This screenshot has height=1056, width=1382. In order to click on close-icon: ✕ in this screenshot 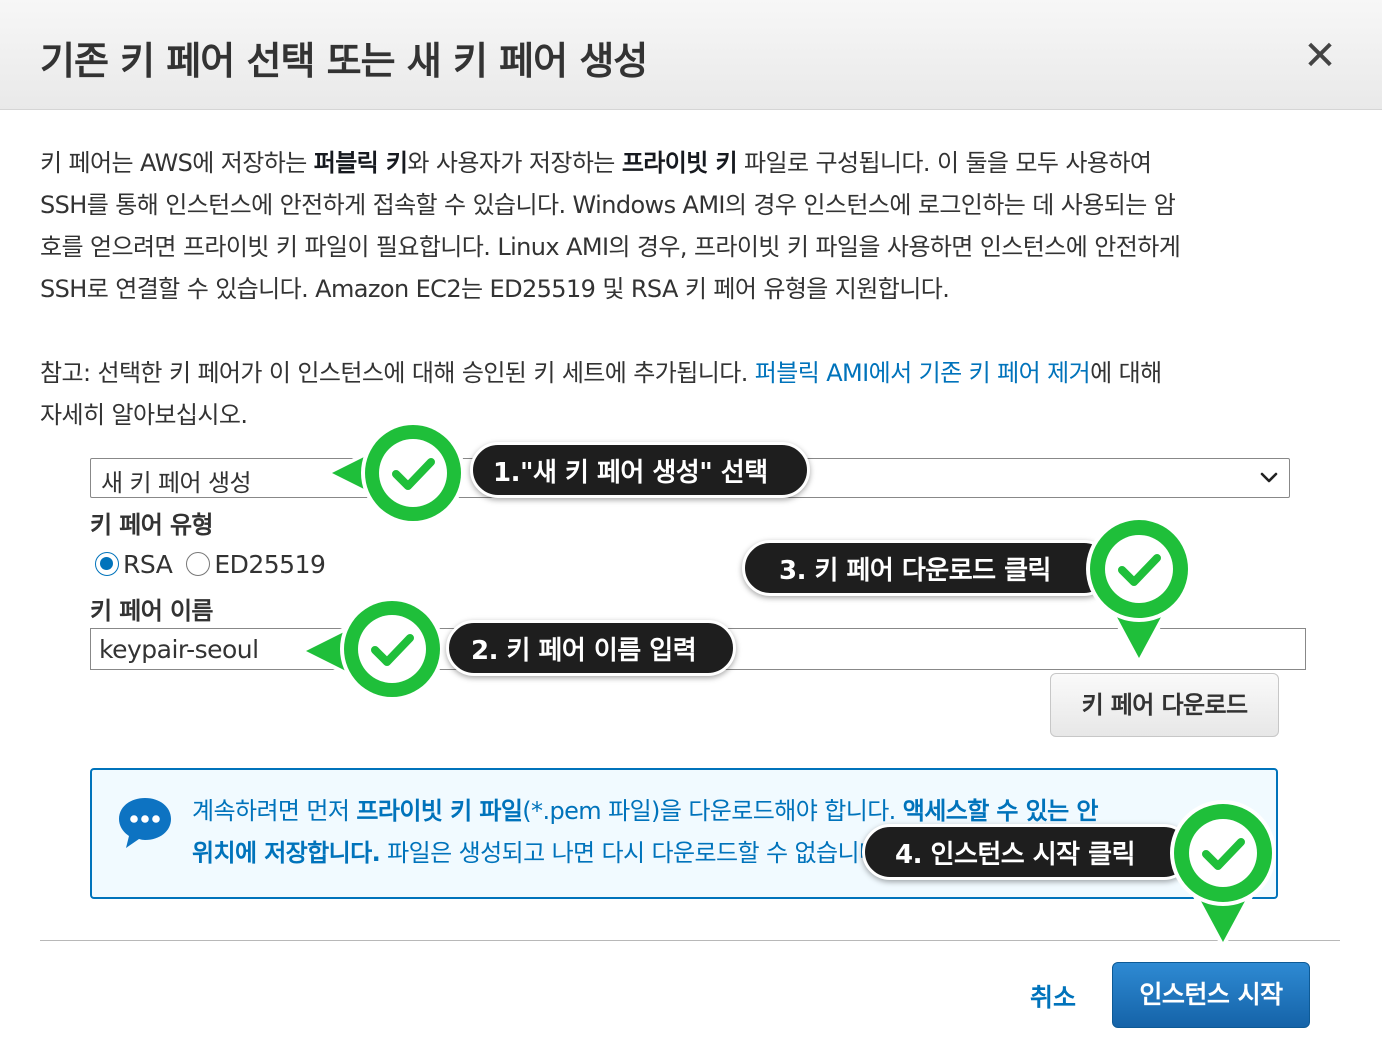, I will do `click(1320, 56)`.